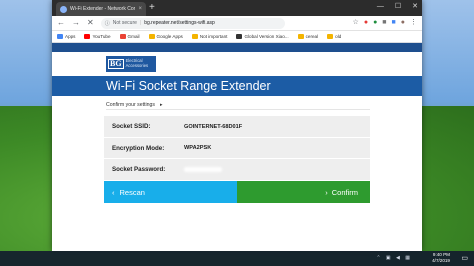 This screenshot has width=474, height=266. I want to click on chevron-right-icon: ›, so click(326, 192).